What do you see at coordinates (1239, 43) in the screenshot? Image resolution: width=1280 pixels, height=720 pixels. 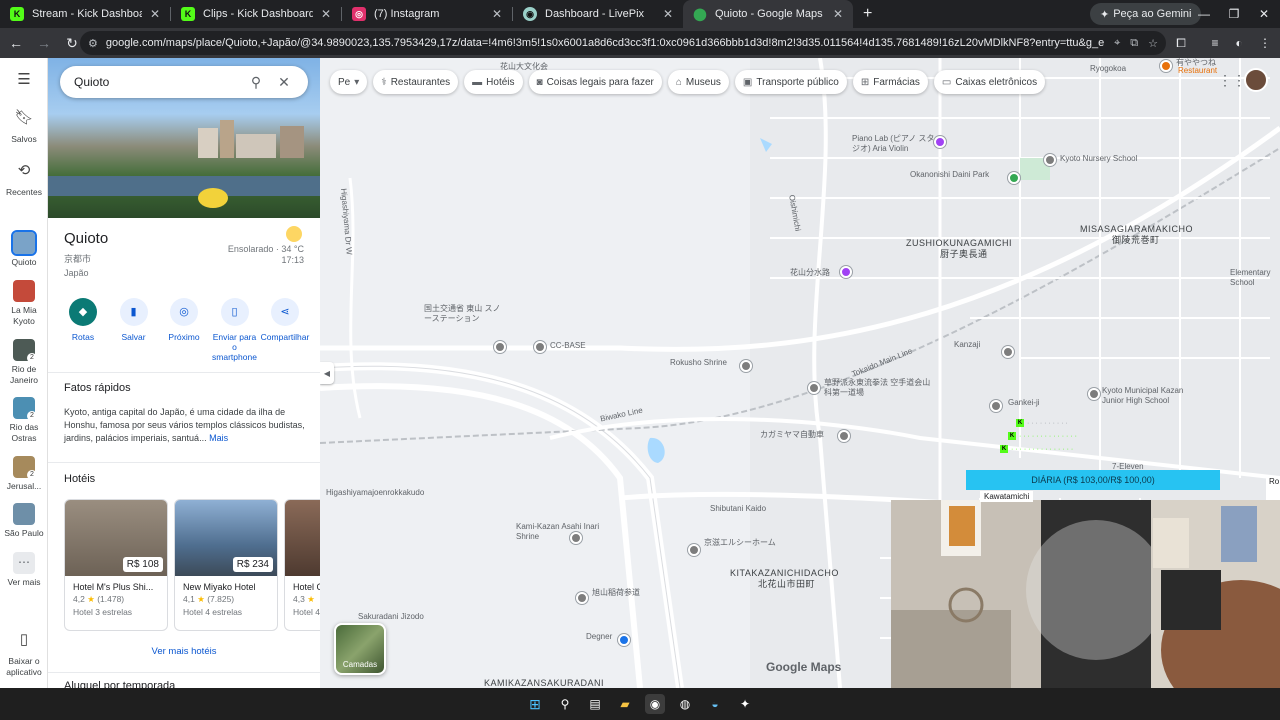 I see `profile-icon: ◐` at bounding box center [1239, 43].